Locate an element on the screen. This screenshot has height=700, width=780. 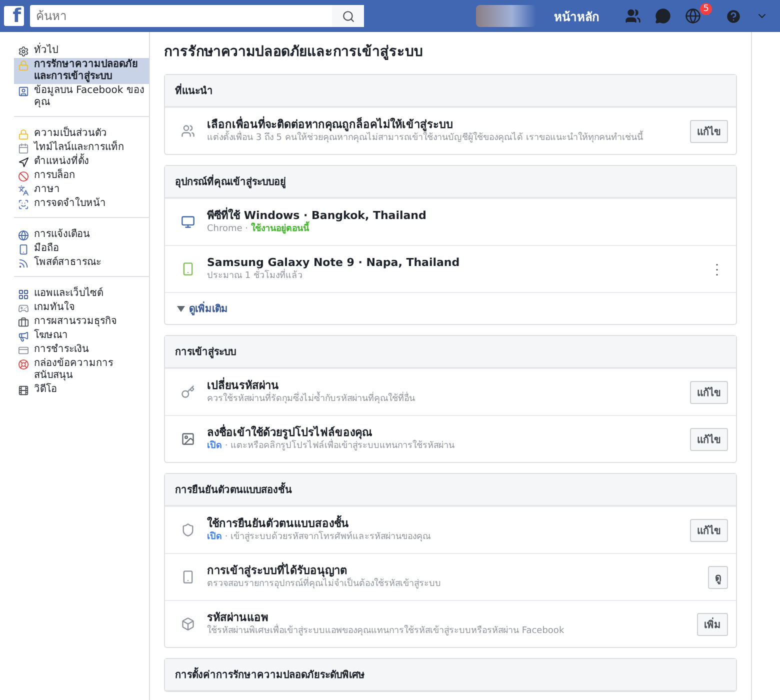
sidebar-item: ทั่วไป is located at coordinates (81, 51).